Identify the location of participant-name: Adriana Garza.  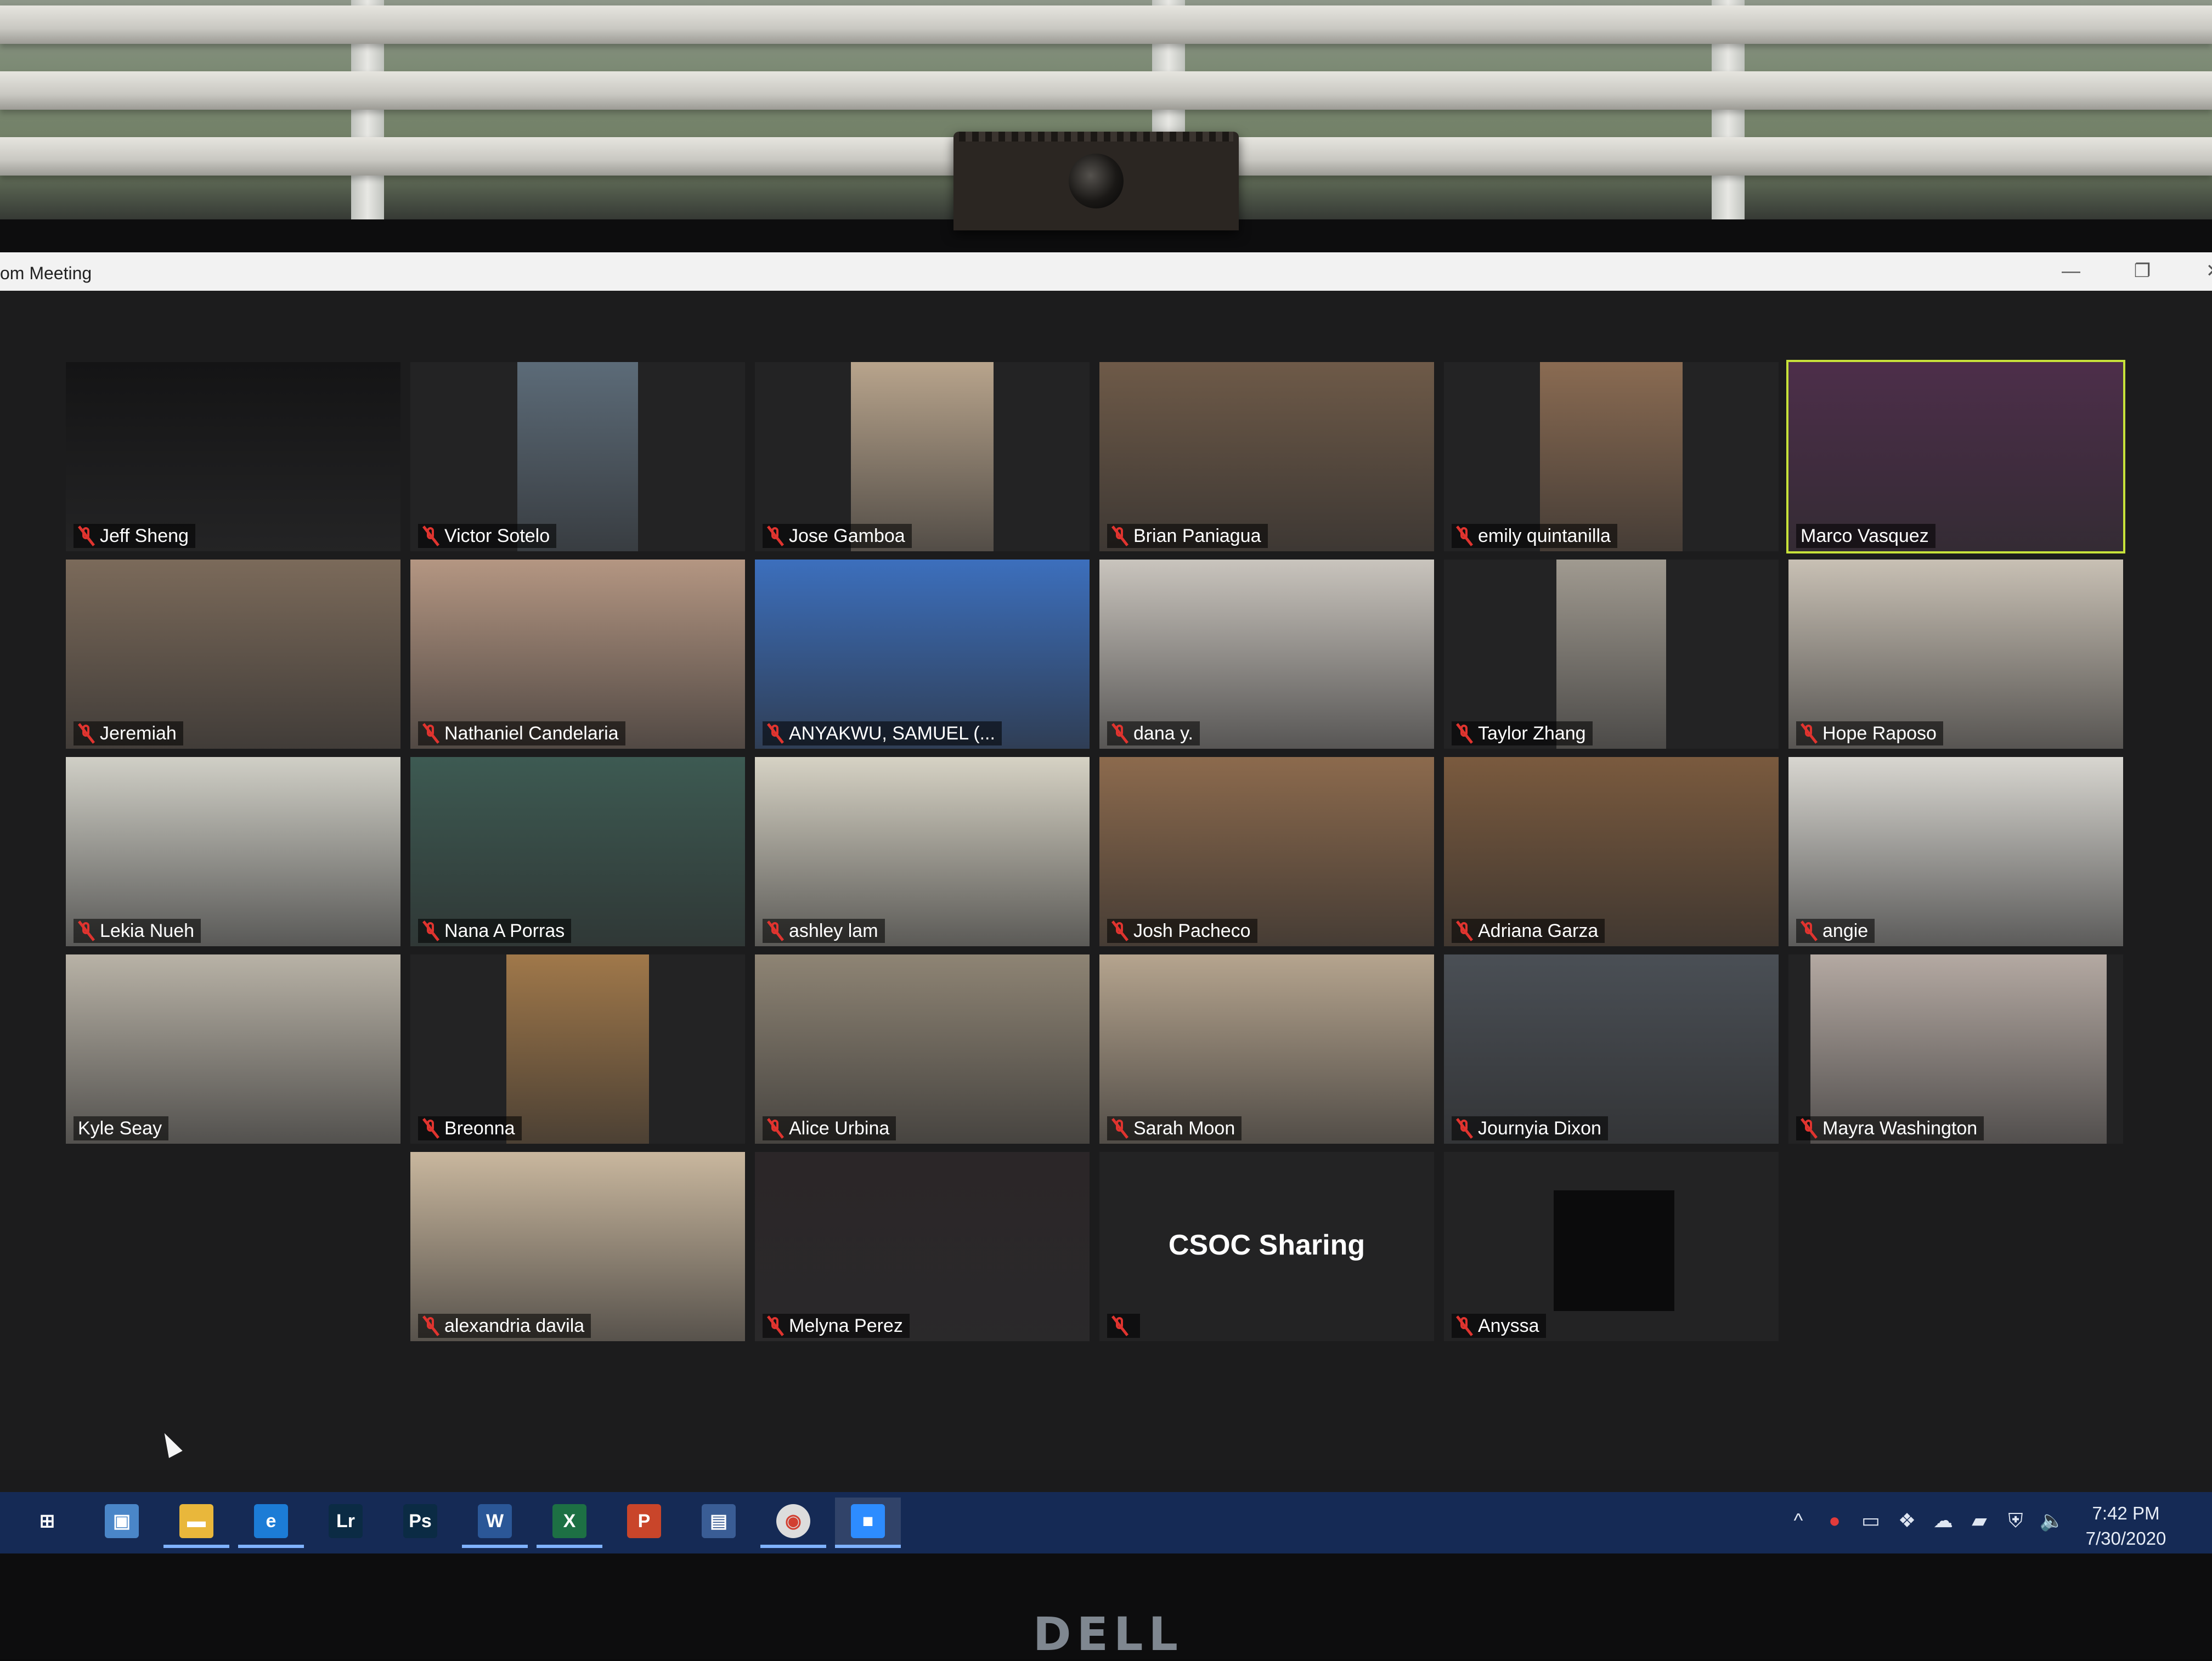
(1538, 930).